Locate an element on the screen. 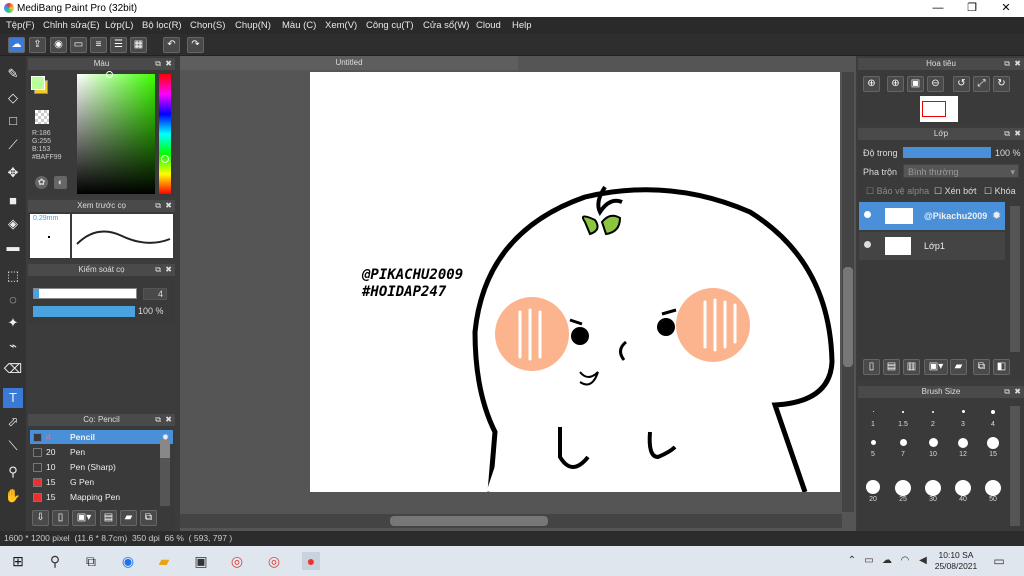  brush-size-preset: 7 is located at coordinates (903, 448).